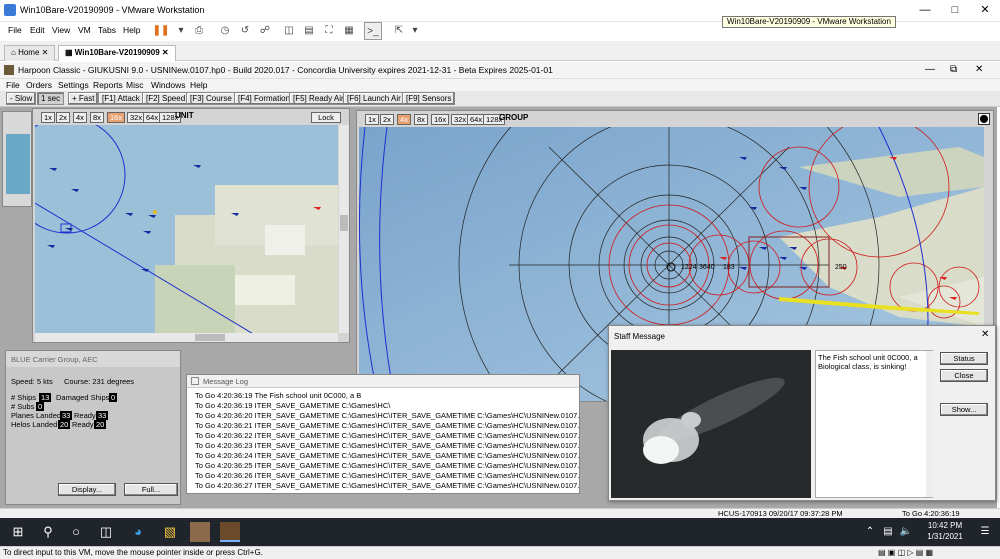 The image size is (1000, 559). I want to click on attack-button: [F1] Attack, so click(121, 98).